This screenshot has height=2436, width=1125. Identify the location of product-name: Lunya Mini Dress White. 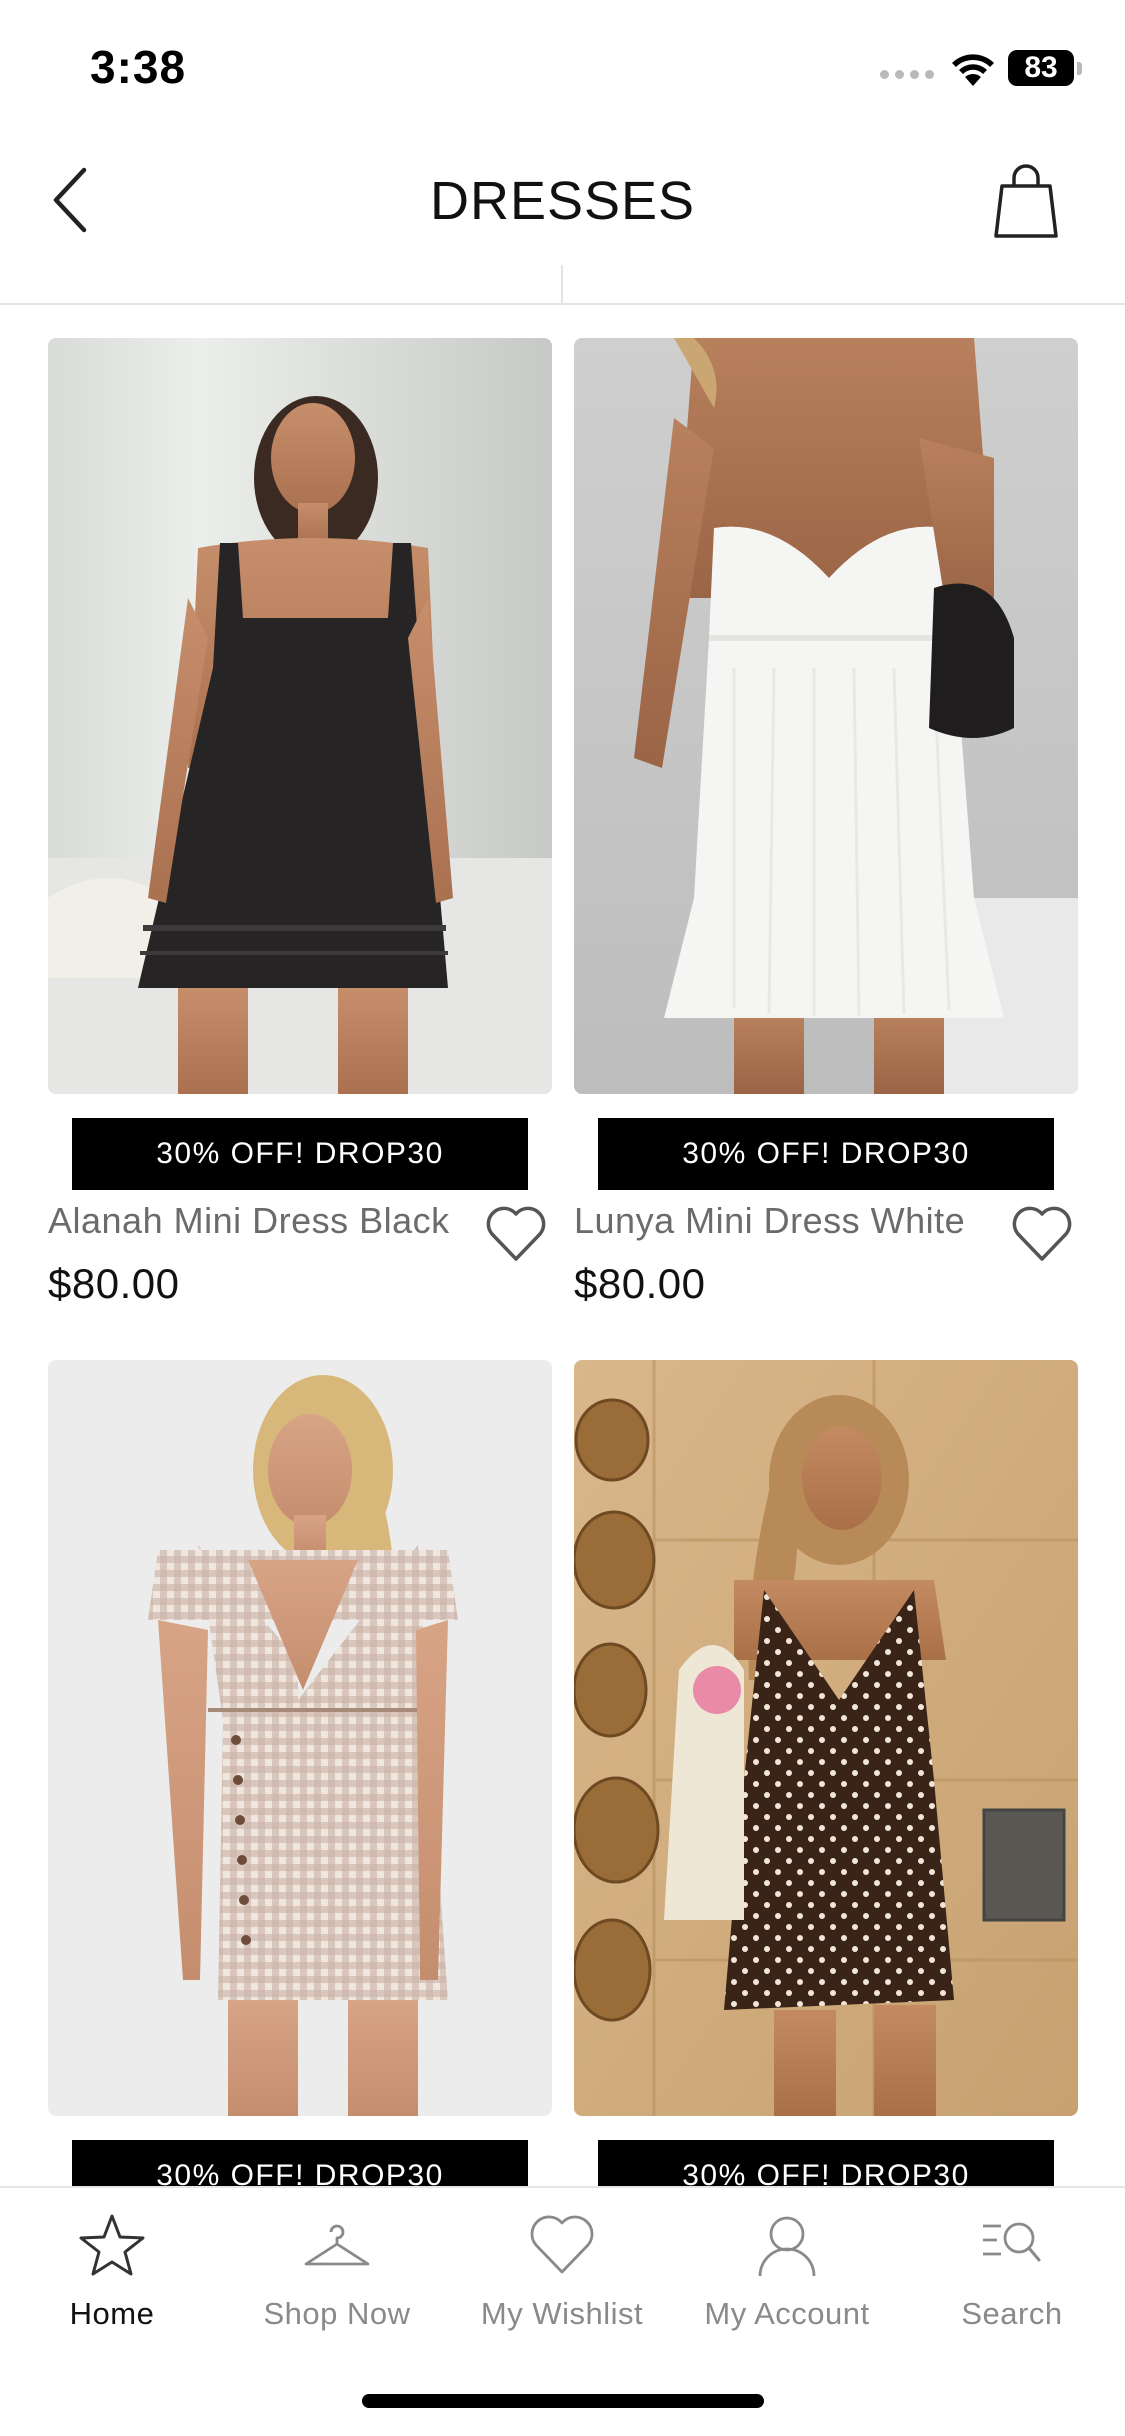
(769, 1221).